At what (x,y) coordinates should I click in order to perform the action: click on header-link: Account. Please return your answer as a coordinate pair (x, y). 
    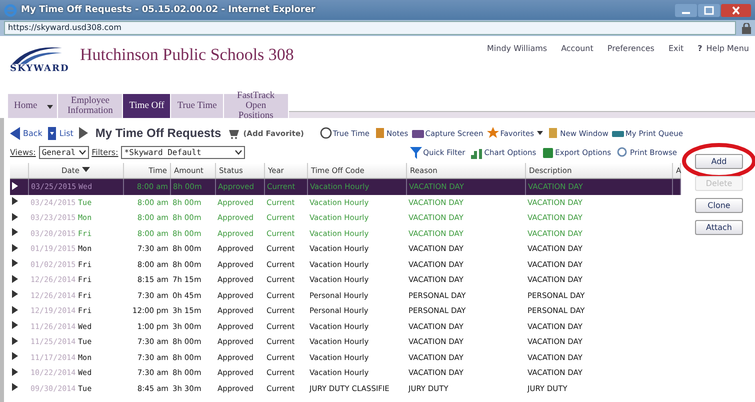
    Looking at the image, I should click on (577, 48).